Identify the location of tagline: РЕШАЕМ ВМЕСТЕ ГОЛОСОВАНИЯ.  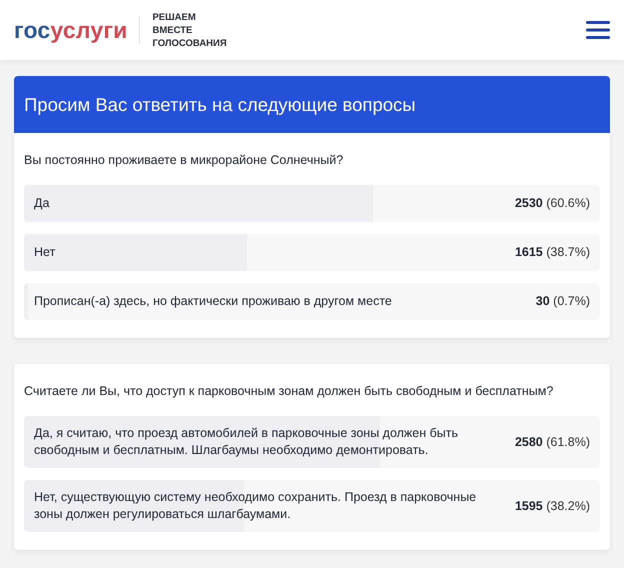
(190, 30).